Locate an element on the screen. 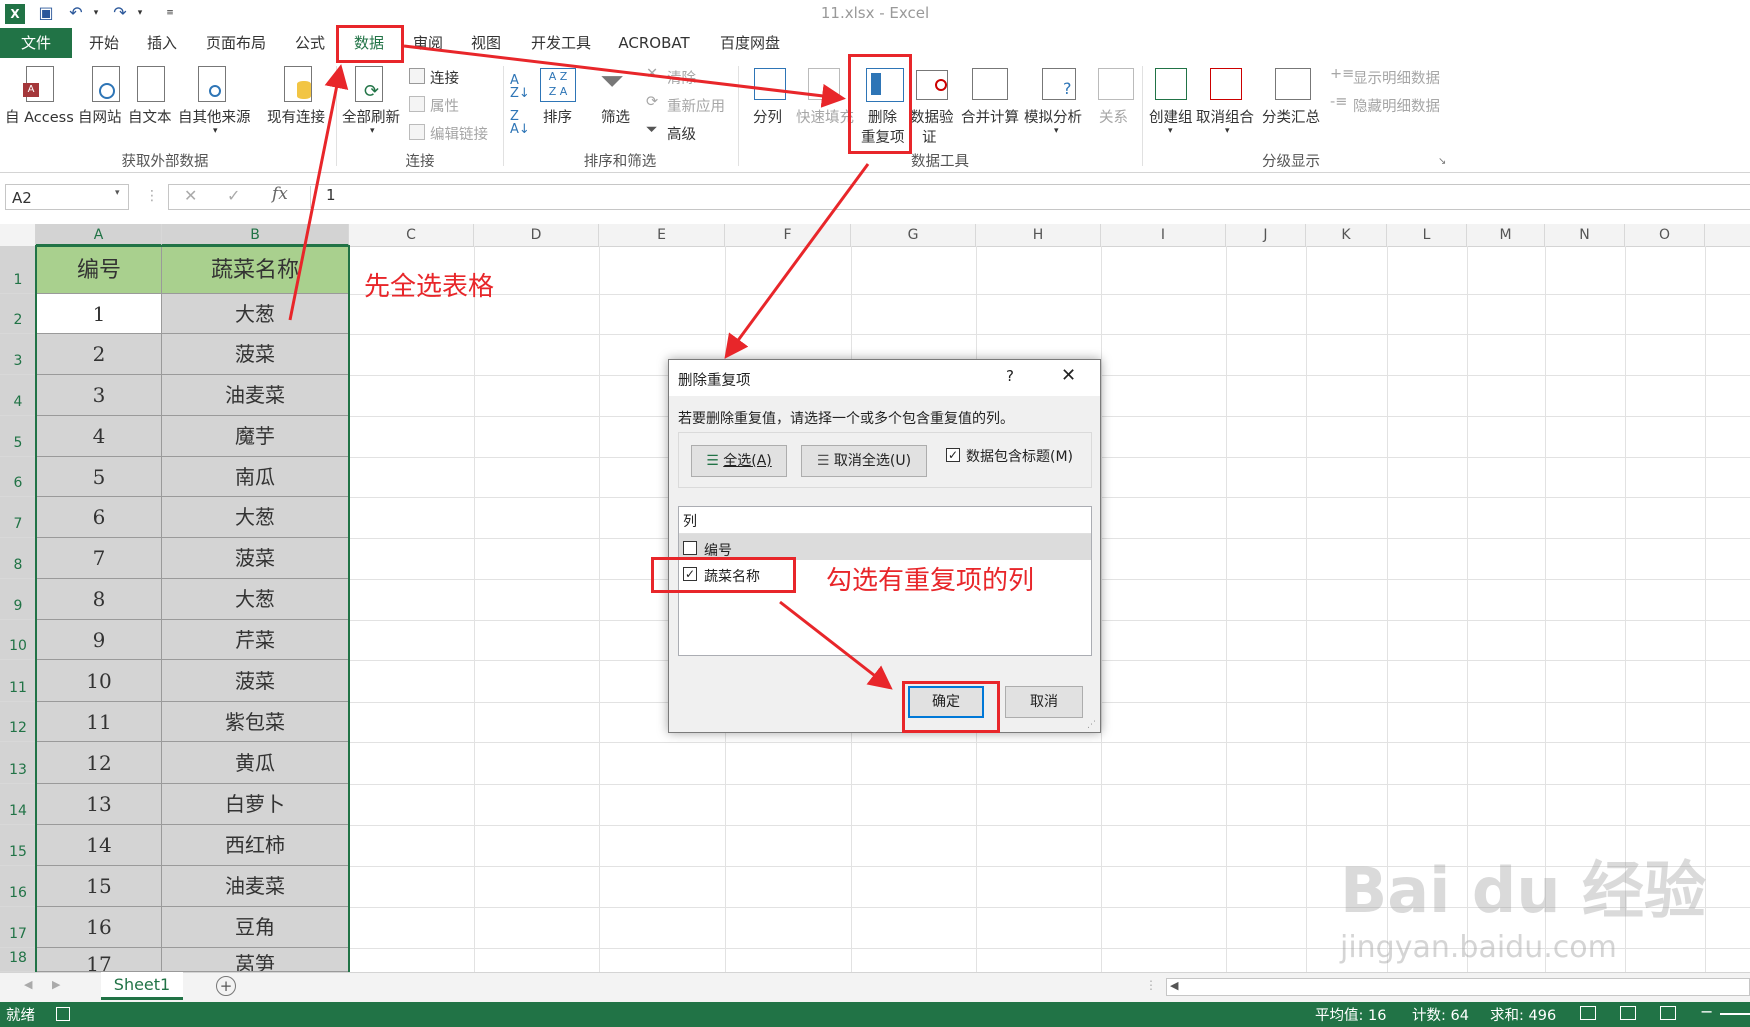 This screenshot has width=1750, height=1027. clear-filter-icon: ✕ is located at coordinates (652, 74).